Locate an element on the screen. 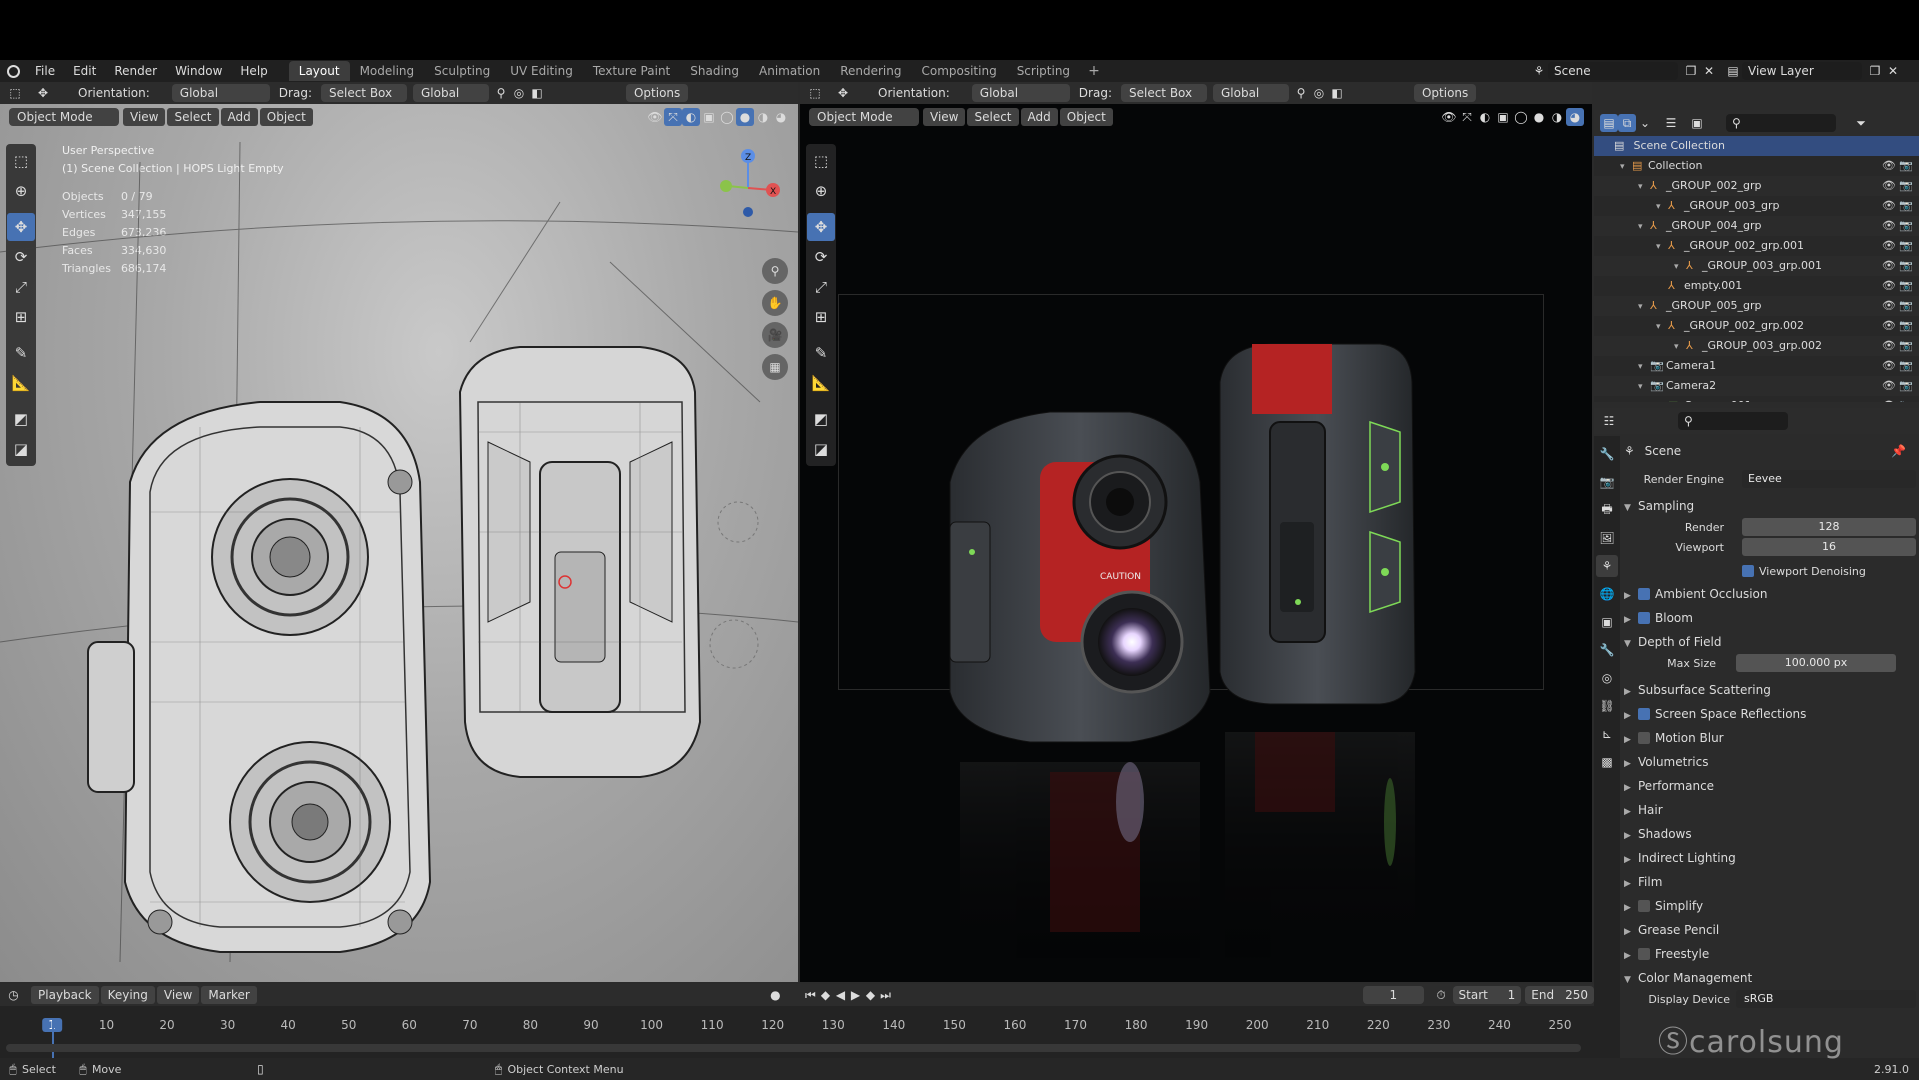 The image size is (1919, 1080). tab-scripting: Scripting is located at coordinates (1043, 71).